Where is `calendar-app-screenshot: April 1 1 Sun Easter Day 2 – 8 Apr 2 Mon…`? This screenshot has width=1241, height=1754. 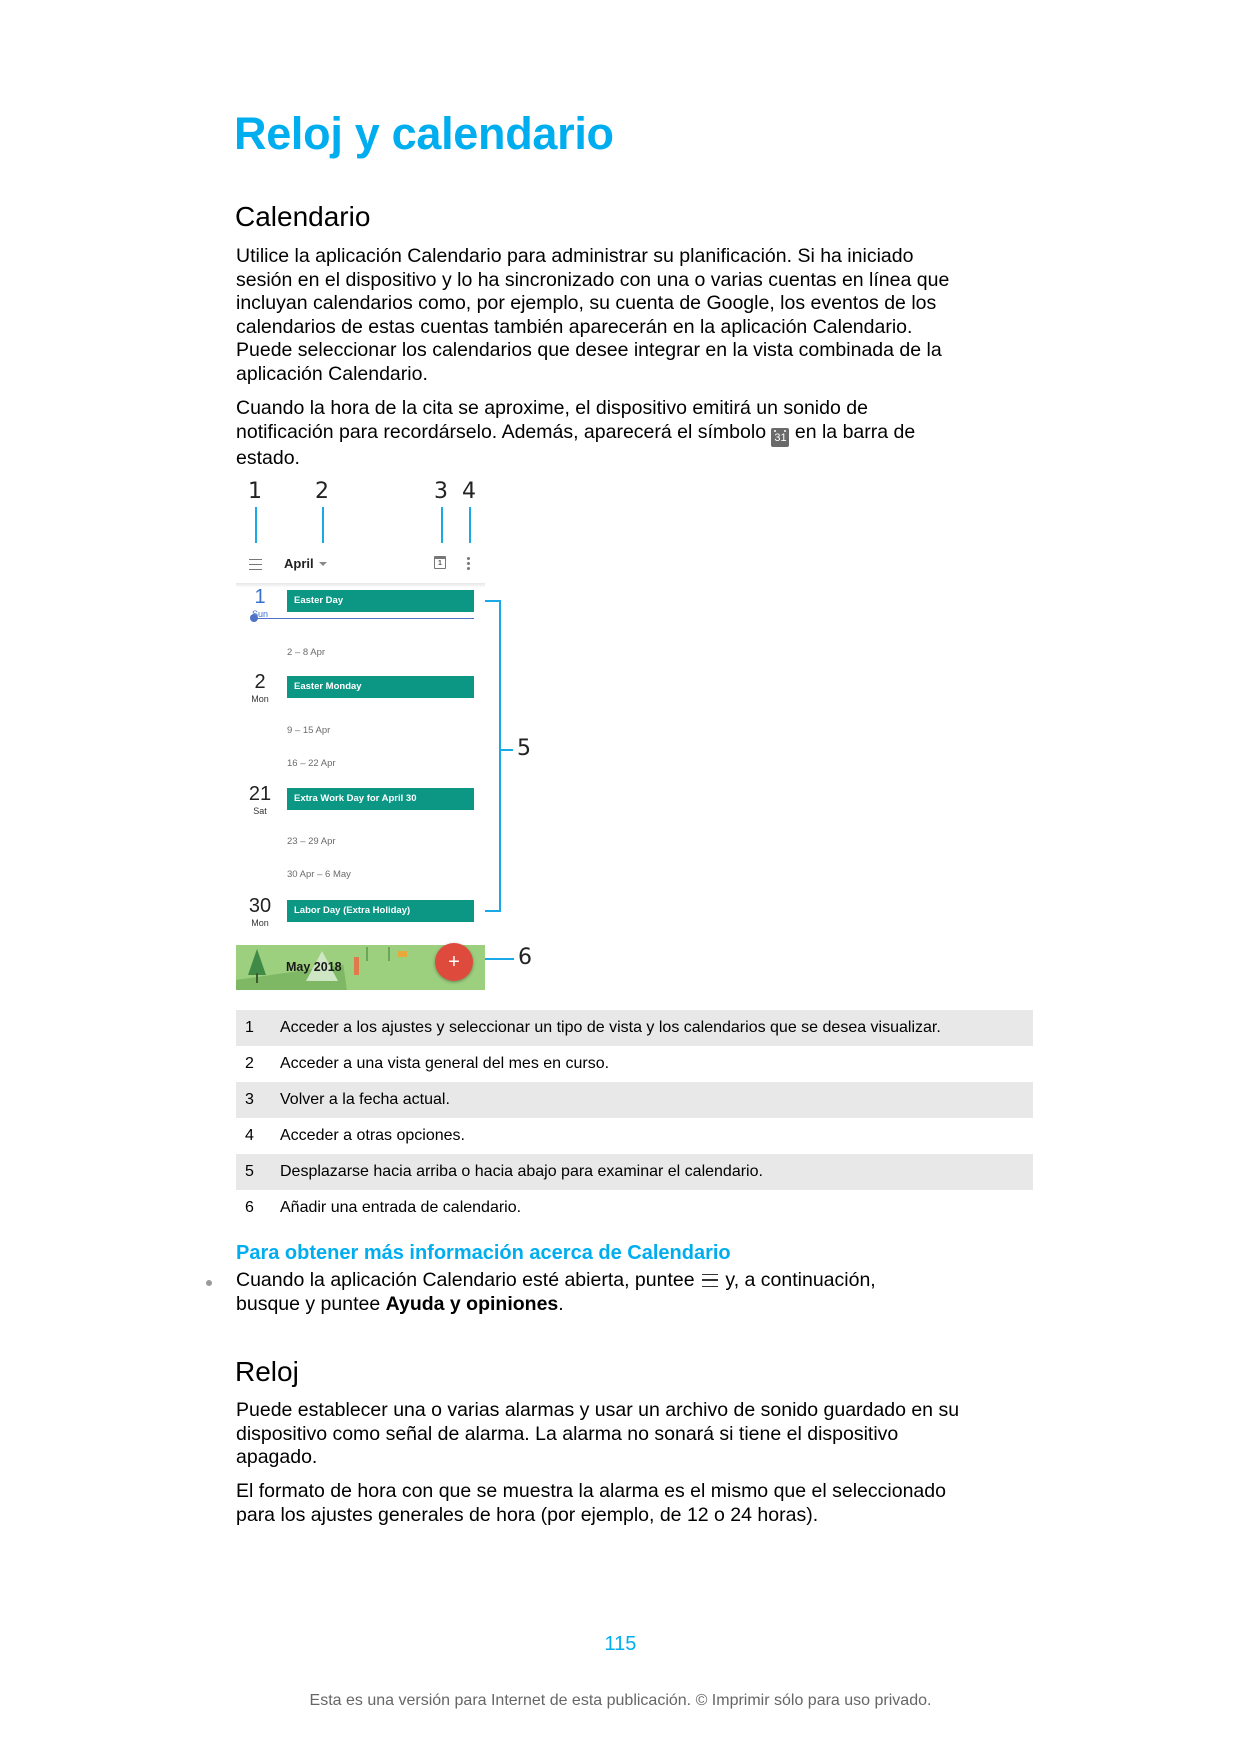
calendar-app-screenshot: April 1 1 Sun Easter Day 2 – 8 Apr 2 Mon… is located at coordinates (360, 766).